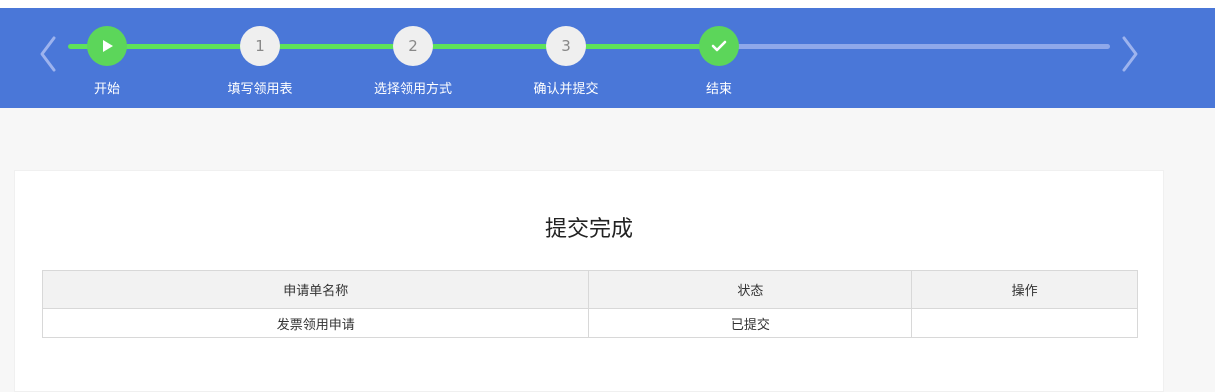  What do you see at coordinates (412, 89) in the screenshot?
I see `step-label-choose-method: 选择领用方式` at bounding box center [412, 89].